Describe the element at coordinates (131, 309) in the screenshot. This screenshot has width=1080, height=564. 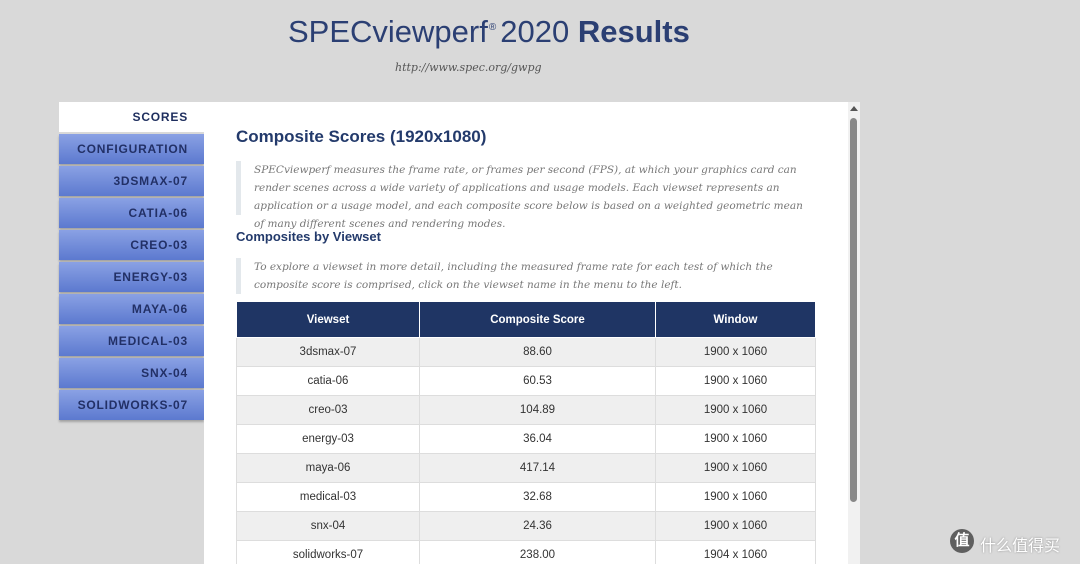
I see `sidebar-item-maya-06: MAYA-06` at that location.